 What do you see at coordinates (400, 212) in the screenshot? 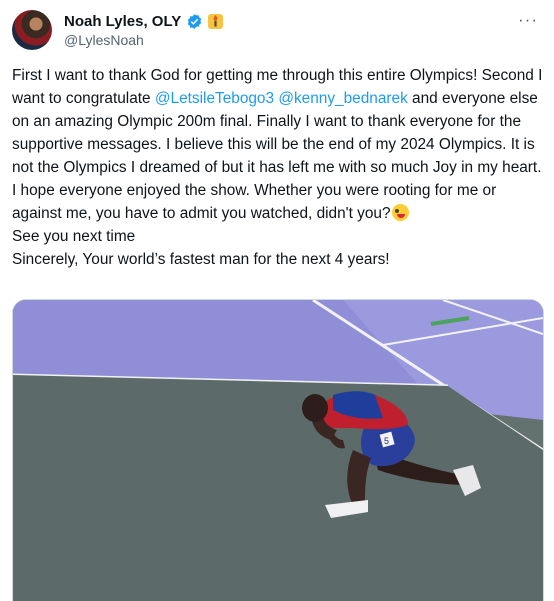
I see `zany-face-emoji-icon` at bounding box center [400, 212].